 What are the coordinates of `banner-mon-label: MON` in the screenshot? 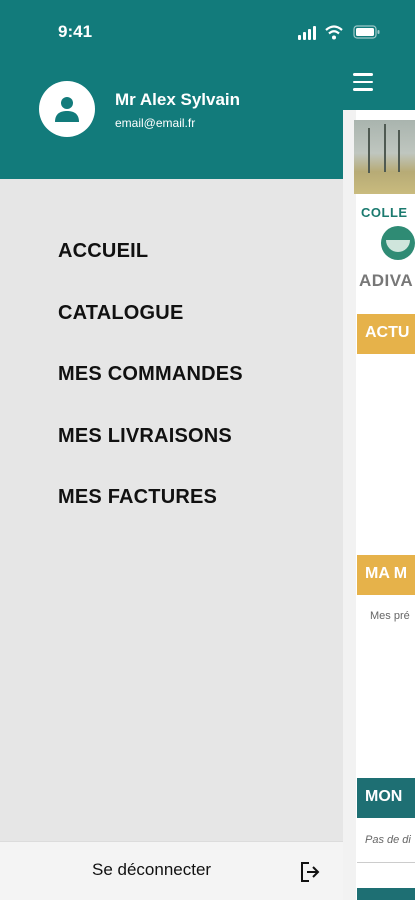 It's located at (384, 796).